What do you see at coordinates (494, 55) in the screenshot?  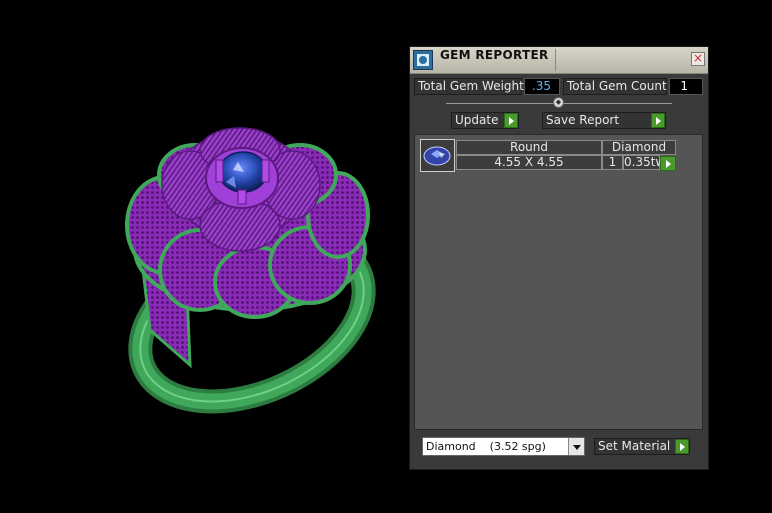 I see `window-title: GEM REPORTER` at bounding box center [494, 55].